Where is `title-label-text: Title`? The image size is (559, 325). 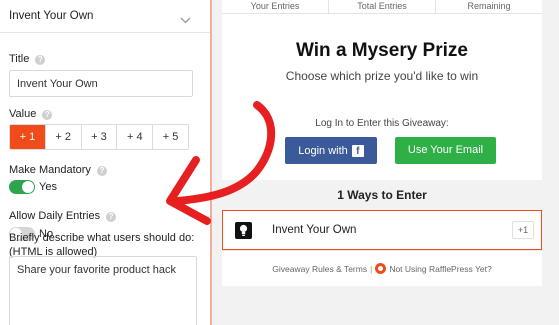
title-label-text: Title is located at coordinates (19, 59).